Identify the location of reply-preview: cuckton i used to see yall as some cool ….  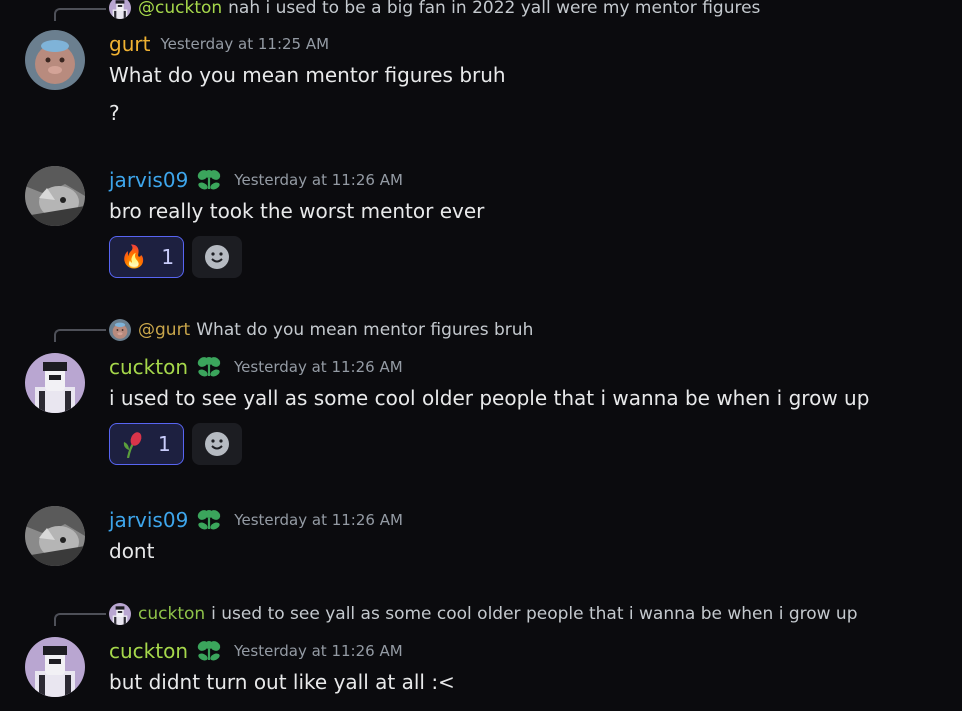
(483, 614).